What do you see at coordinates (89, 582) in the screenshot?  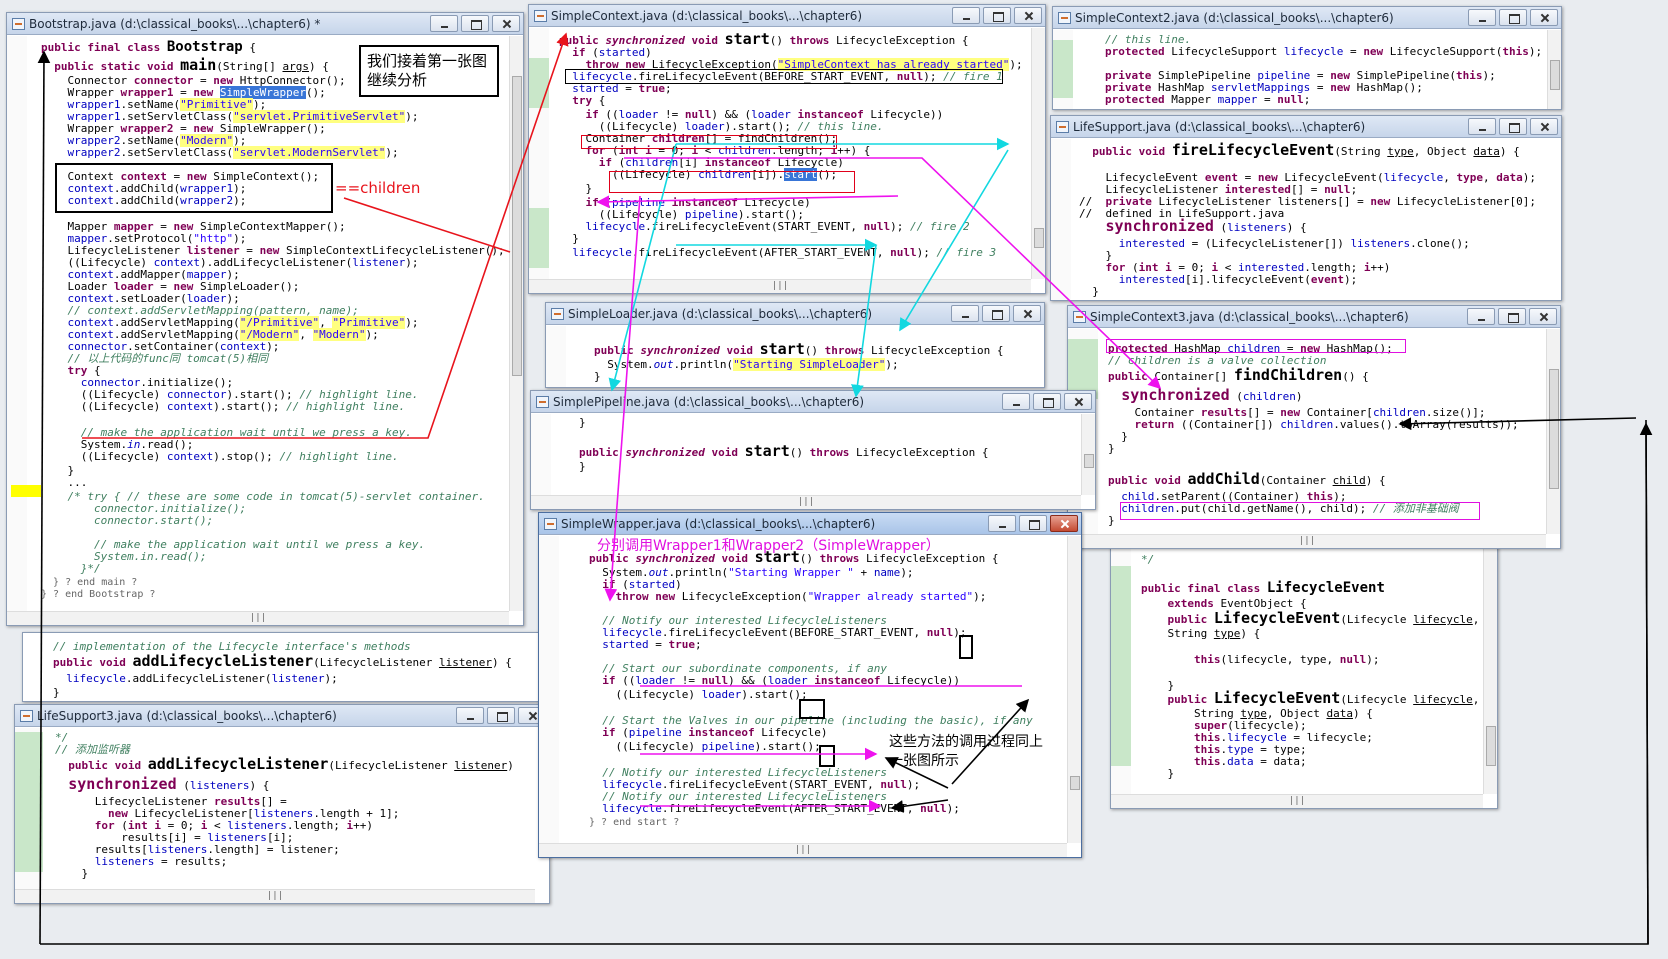 I see `code-line: } ? end main ?` at bounding box center [89, 582].